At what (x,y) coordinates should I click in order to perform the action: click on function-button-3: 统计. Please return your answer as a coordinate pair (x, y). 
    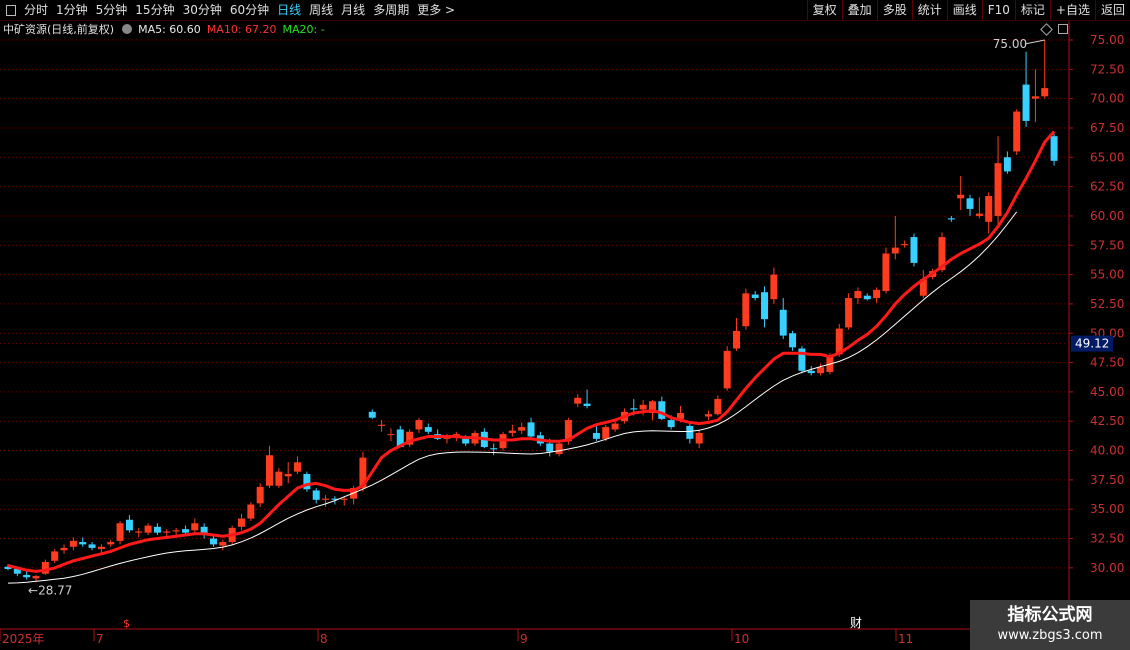
    Looking at the image, I should click on (929, 10).